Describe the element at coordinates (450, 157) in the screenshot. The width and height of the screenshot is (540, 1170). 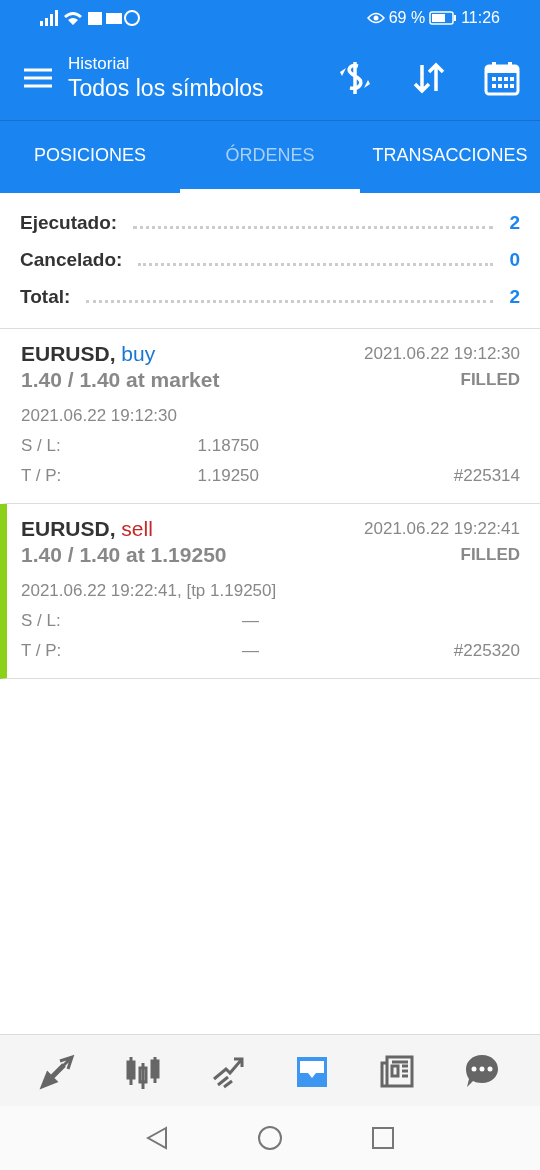
I see `tab: TRANSACCIONES` at that location.